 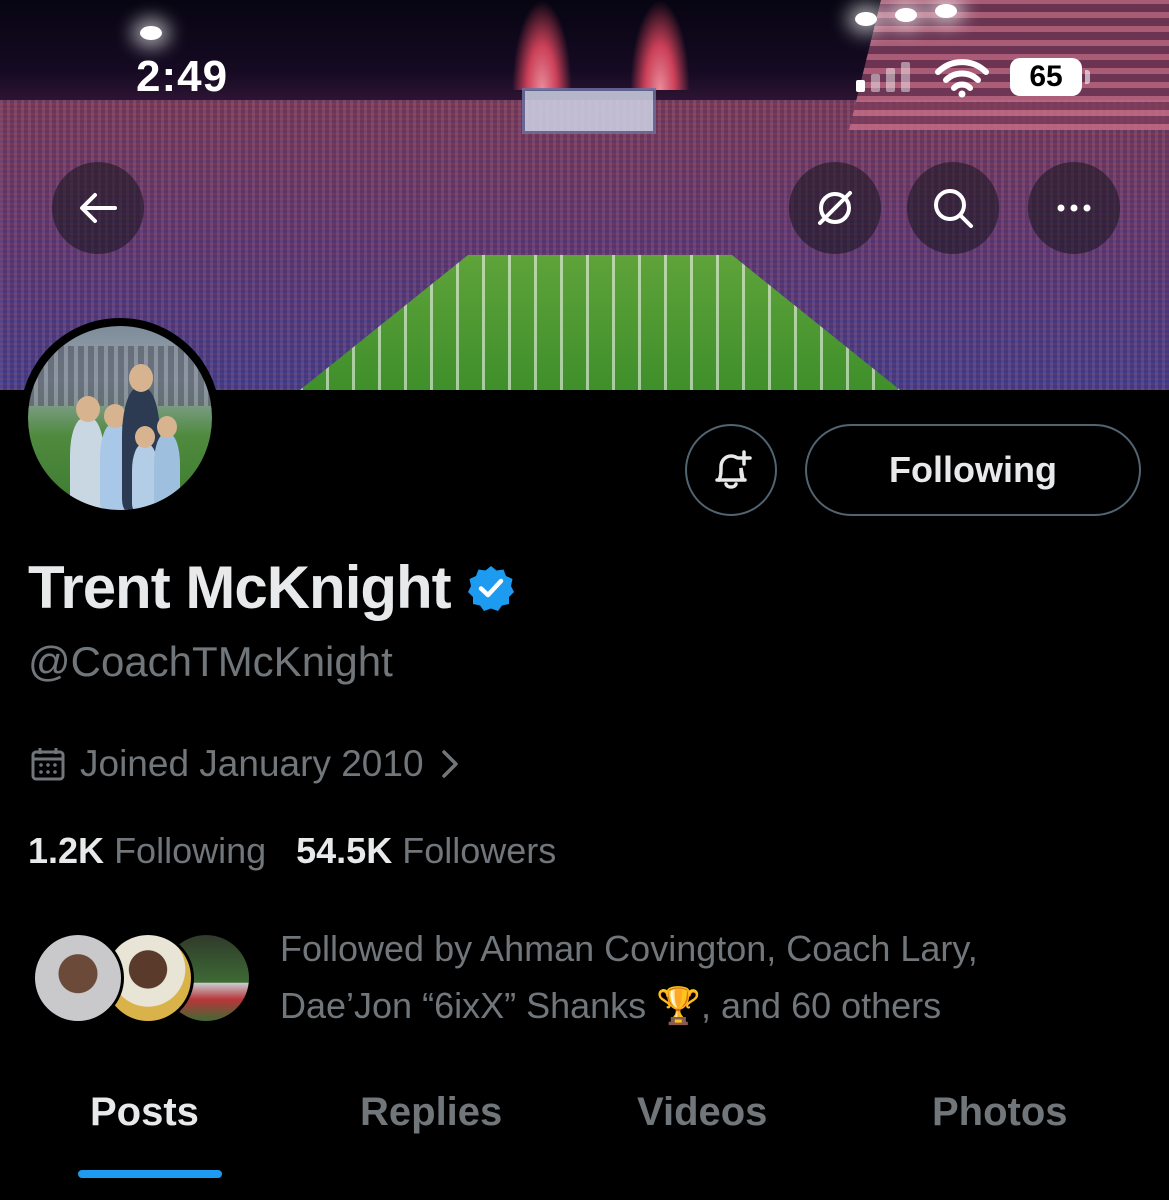 I want to click on following-label: Following, so click(x=190, y=850).